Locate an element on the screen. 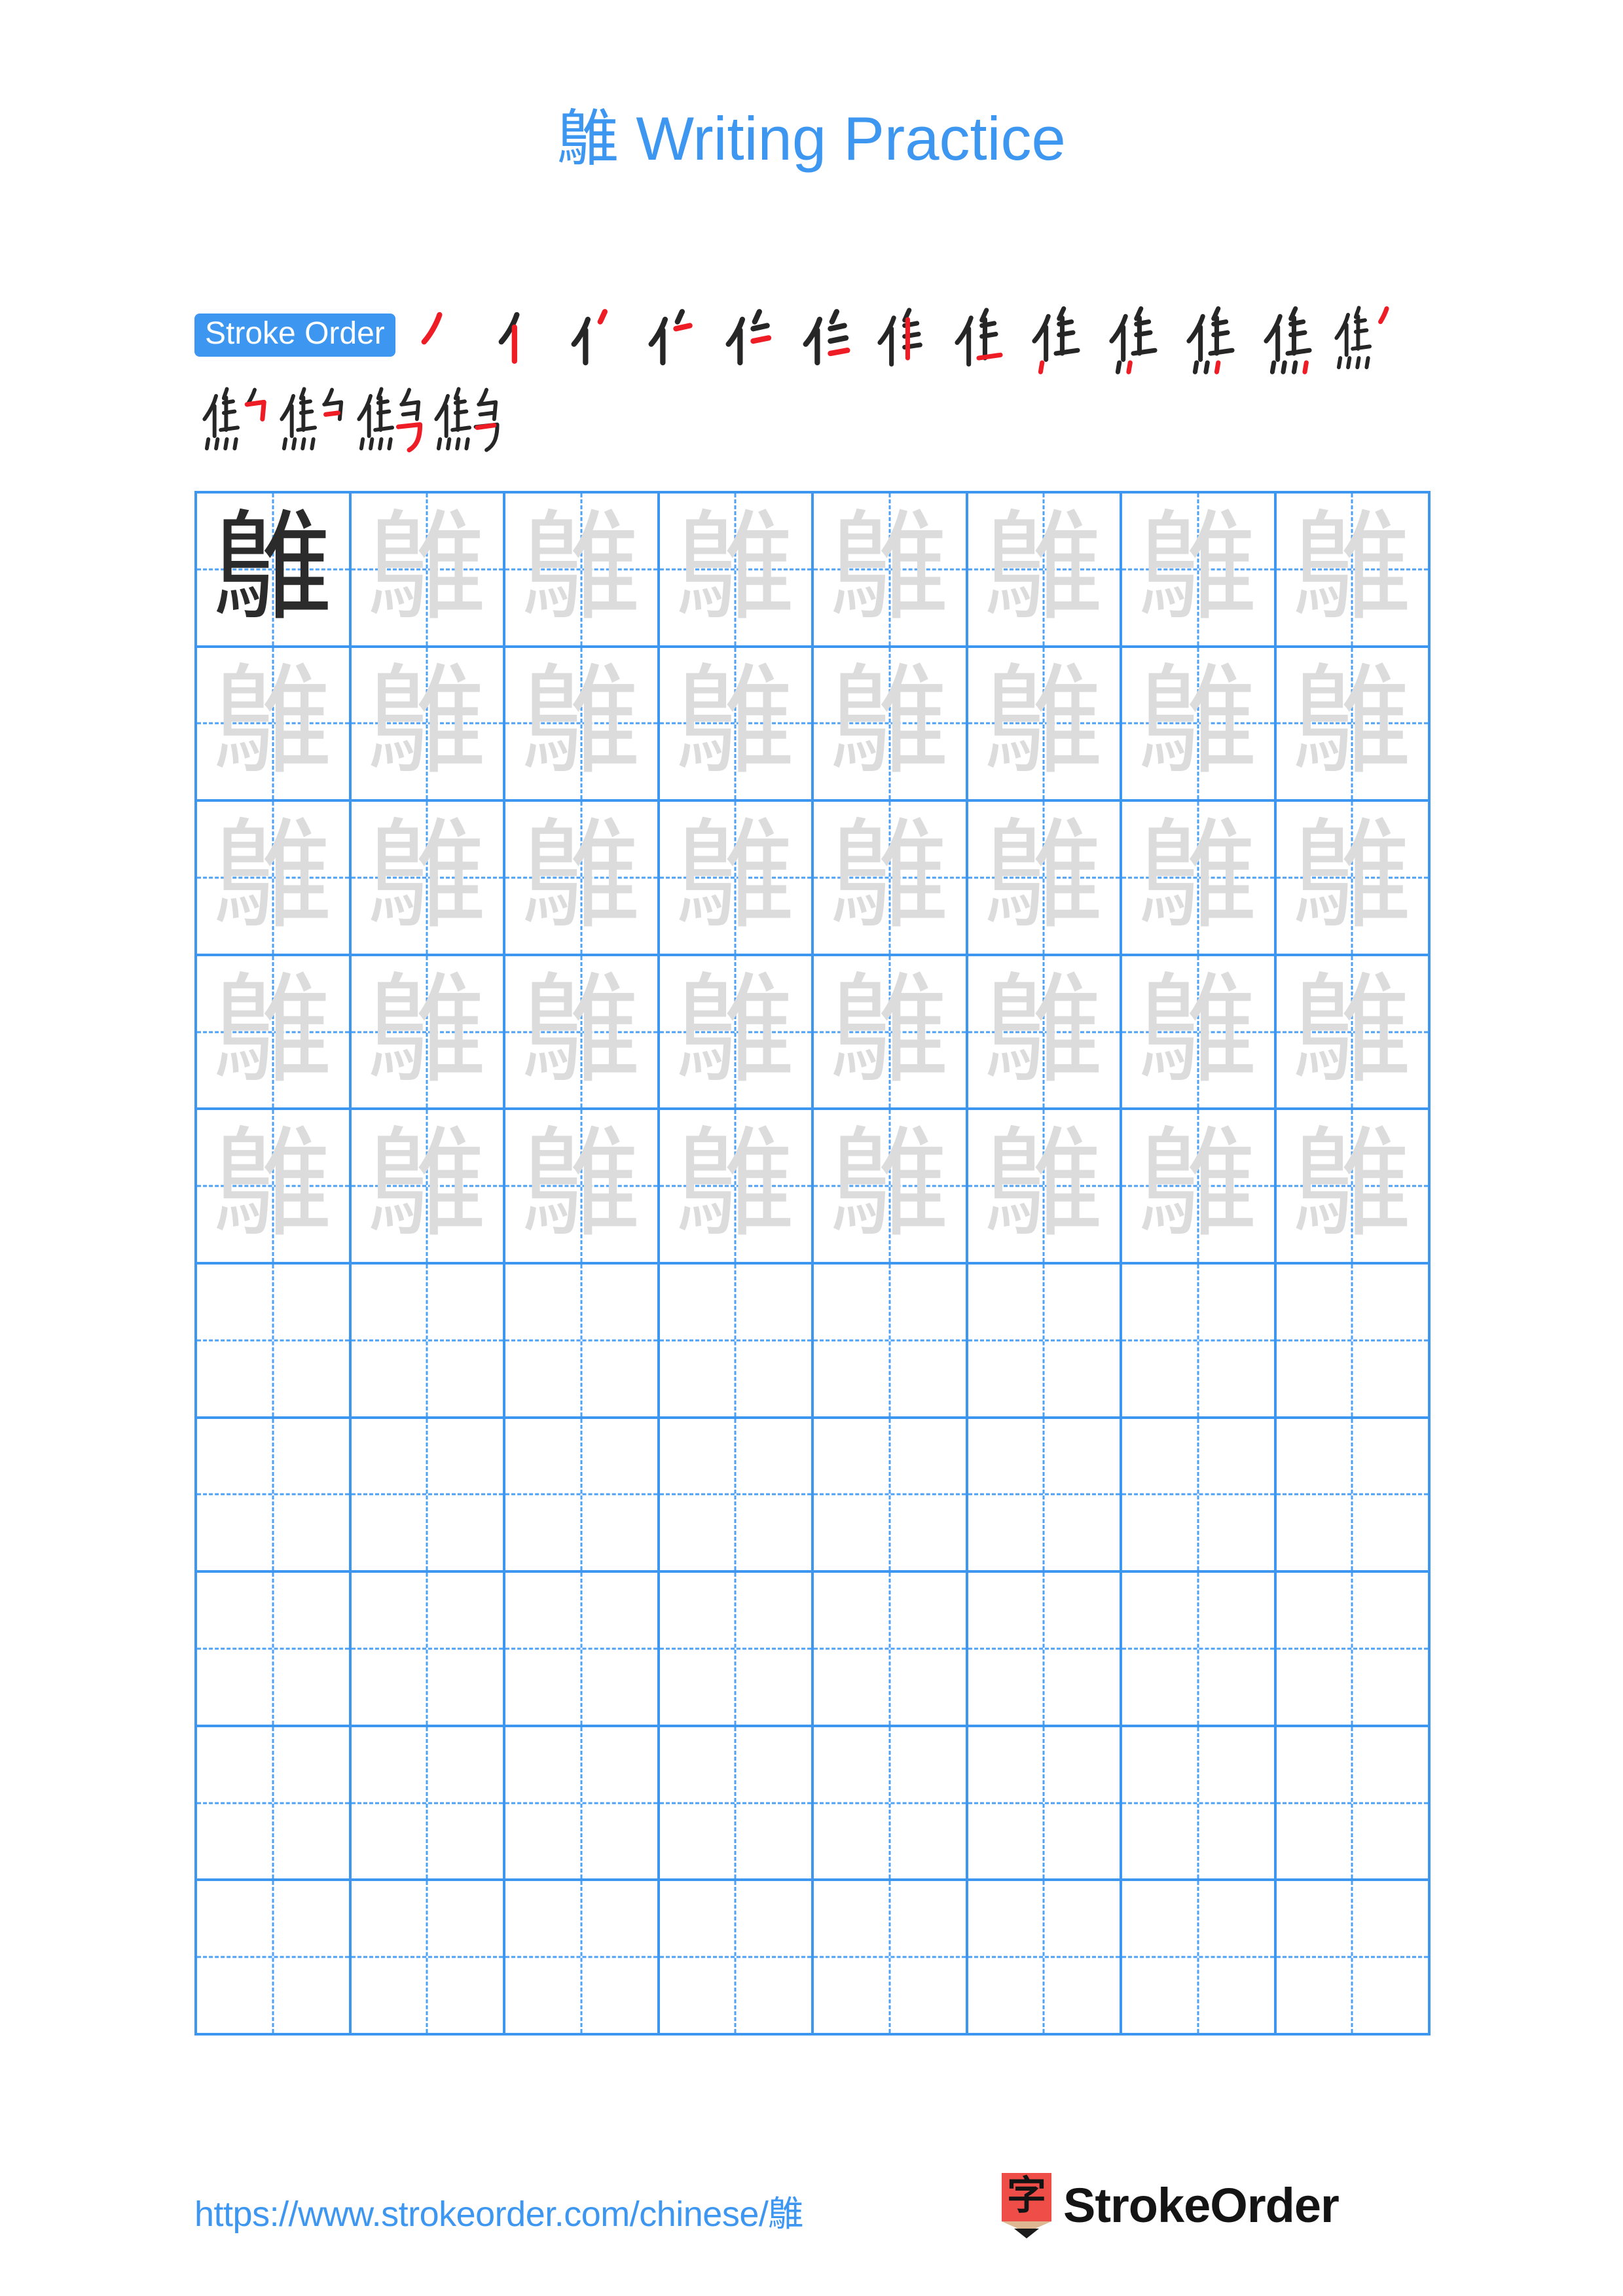  footer-url: https://www.strokeorder.com/chinese/鵻 is located at coordinates (498, 2210).